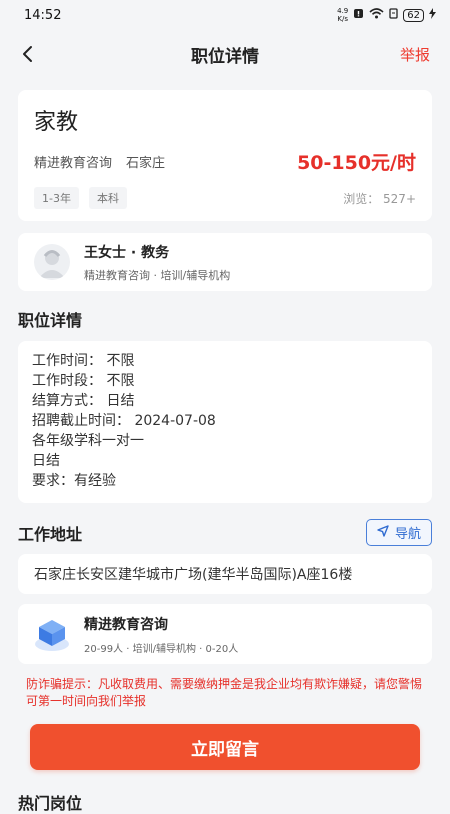 This screenshot has width=450, height=814. I want to click on company-card: 精进教育咨询 20-99人 · 培训/辅导机构 · 0-20人, so click(225, 634).